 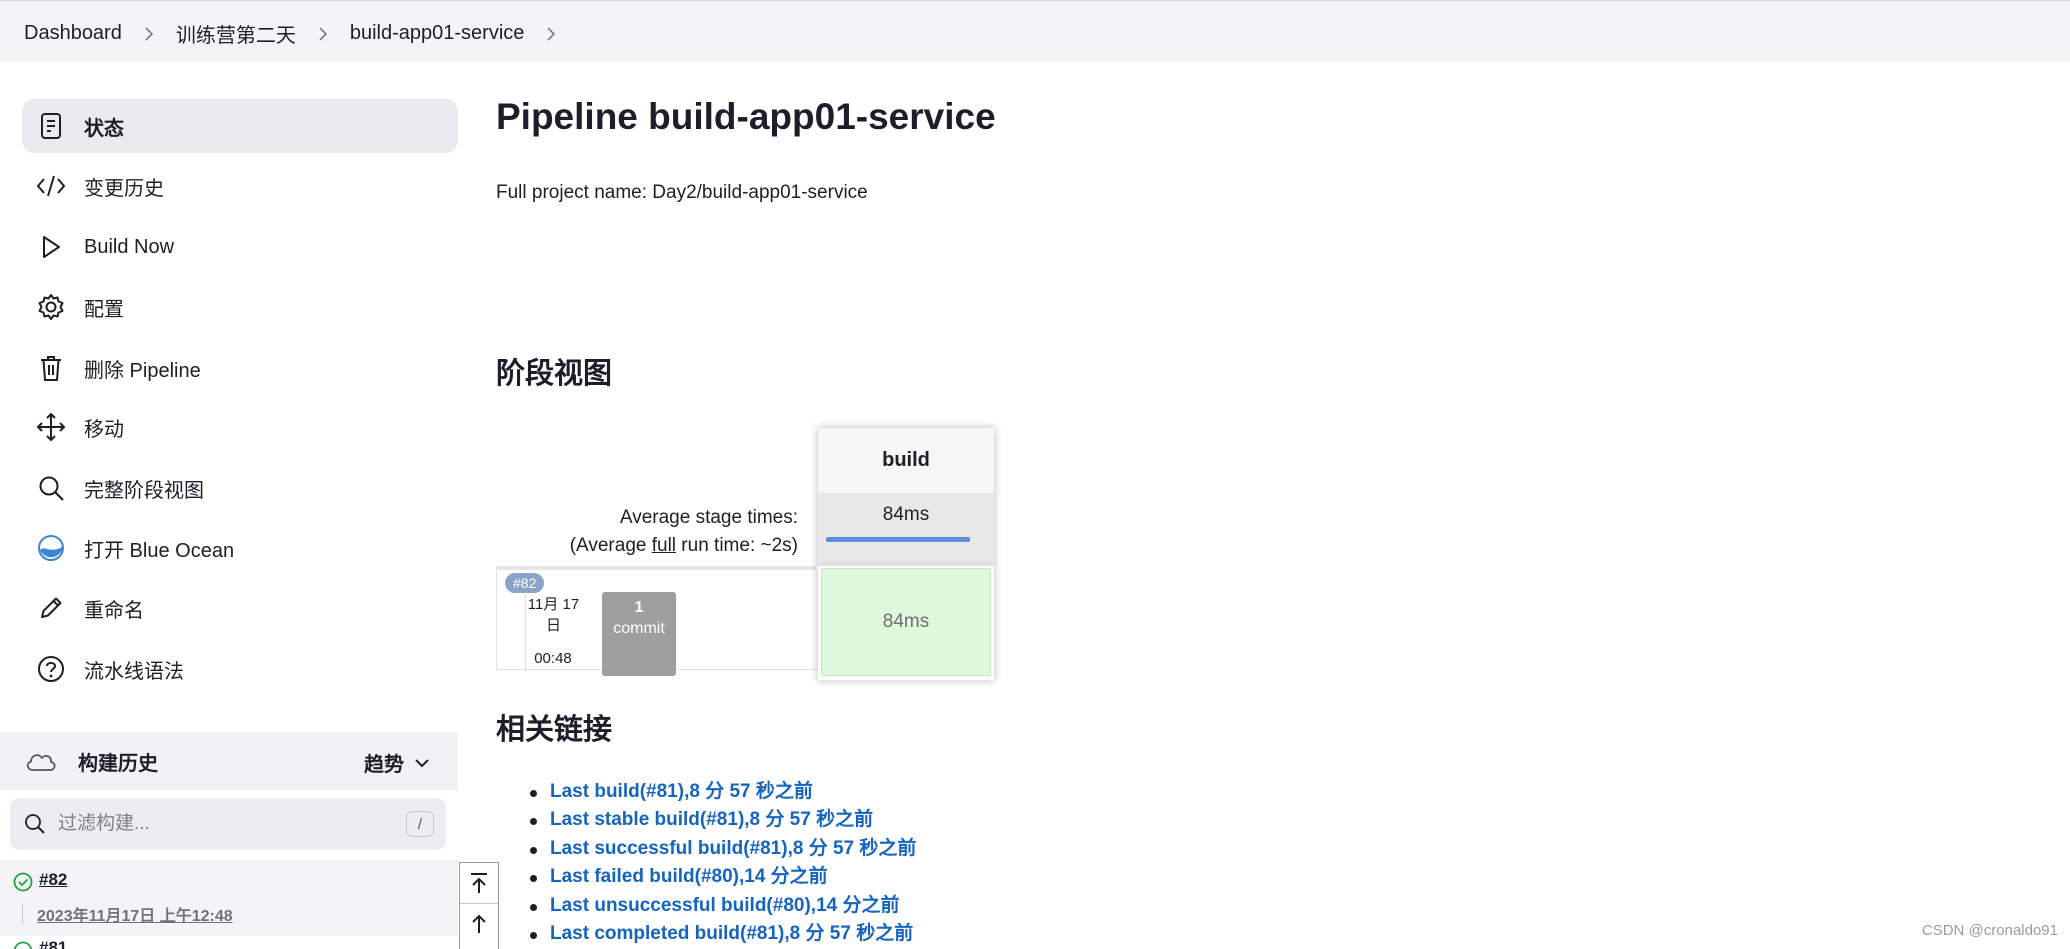 What do you see at coordinates (51, 608) in the screenshot?
I see `pencil-icon` at bounding box center [51, 608].